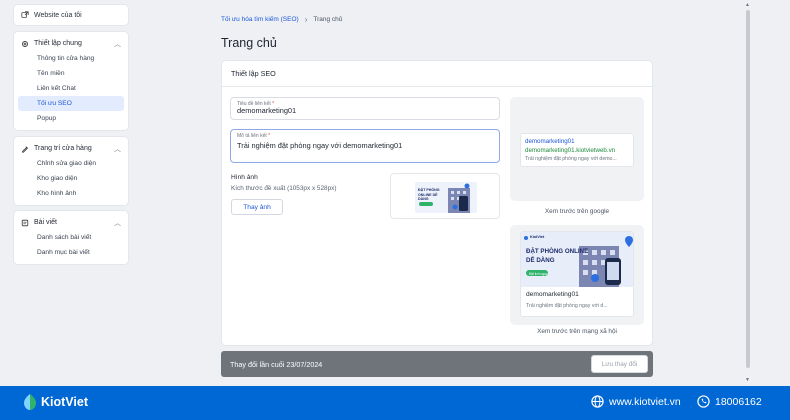 This screenshot has width=790, height=420. I want to click on sidebar-item-post-list: Danh sách bài viết, so click(71, 237).